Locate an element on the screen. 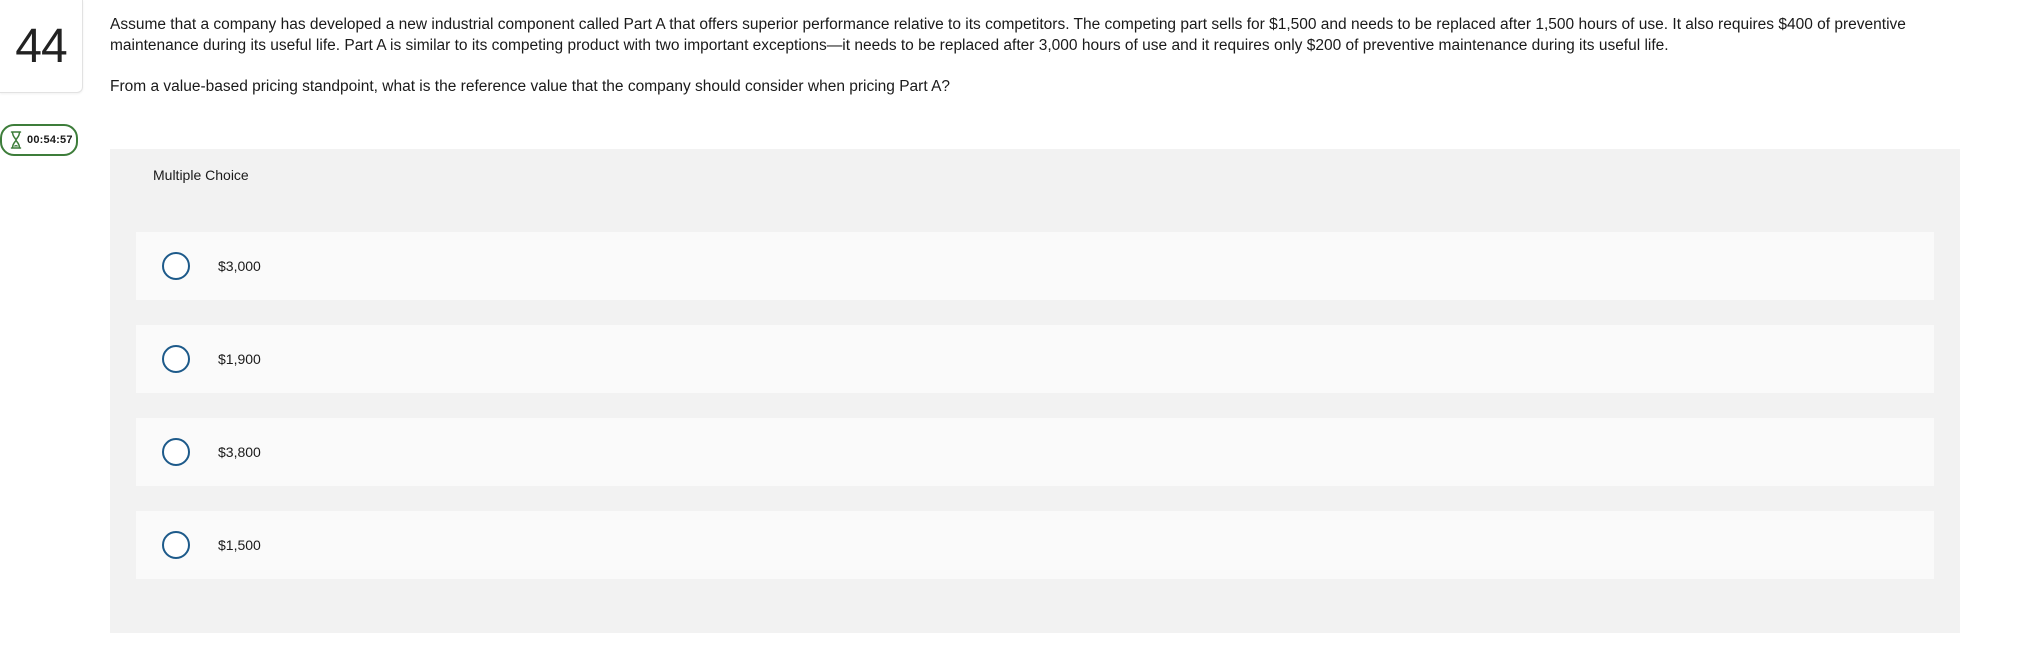 Image resolution: width=2026 pixels, height=656 pixels. choice-label: $1,900 is located at coordinates (239, 359).